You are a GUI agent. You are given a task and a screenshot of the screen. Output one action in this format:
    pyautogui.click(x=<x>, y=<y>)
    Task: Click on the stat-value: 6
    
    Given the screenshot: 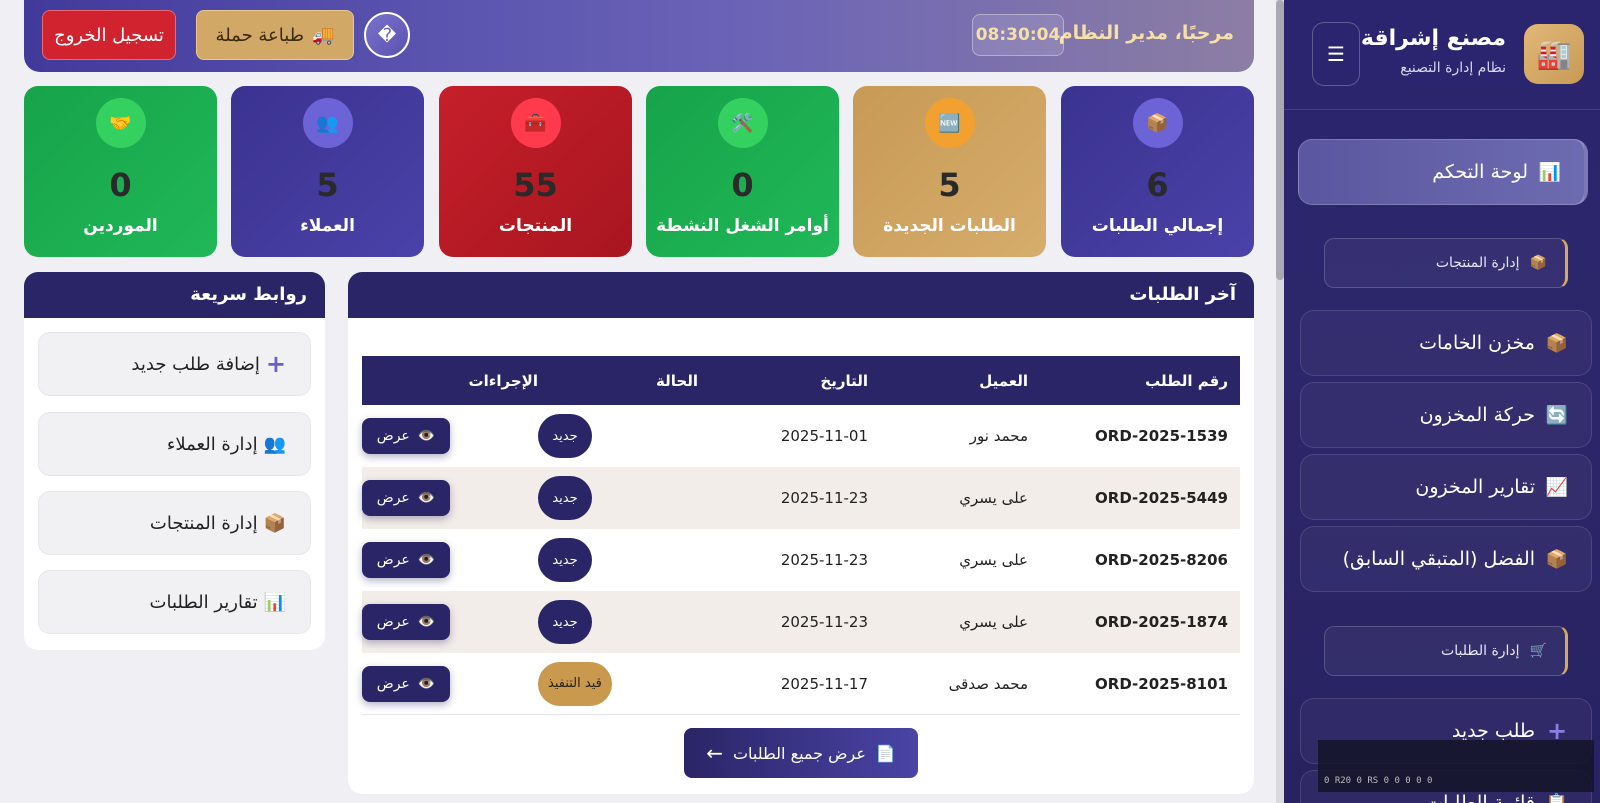 What is the action you would take?
    pyautogui.click(x=1157, y=185)
    